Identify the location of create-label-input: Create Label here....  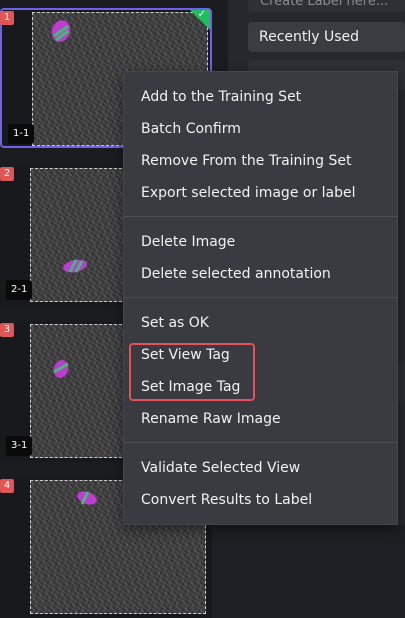
(326, 6).